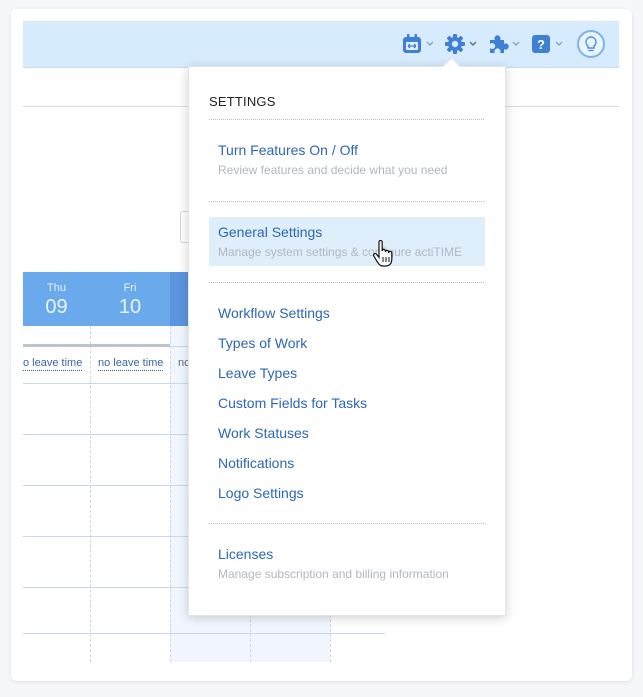 This screenshot has height=697, width=643. Describe the element at coordinates (56, 288) in the screenshot. I see `day-of-week: Thu` at that location.